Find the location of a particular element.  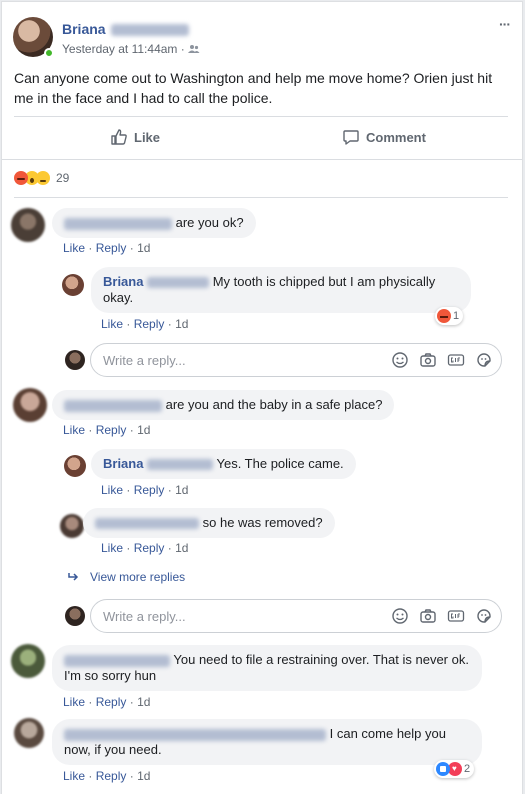

thumbs-up-icon is located at coordinates (119, 137).